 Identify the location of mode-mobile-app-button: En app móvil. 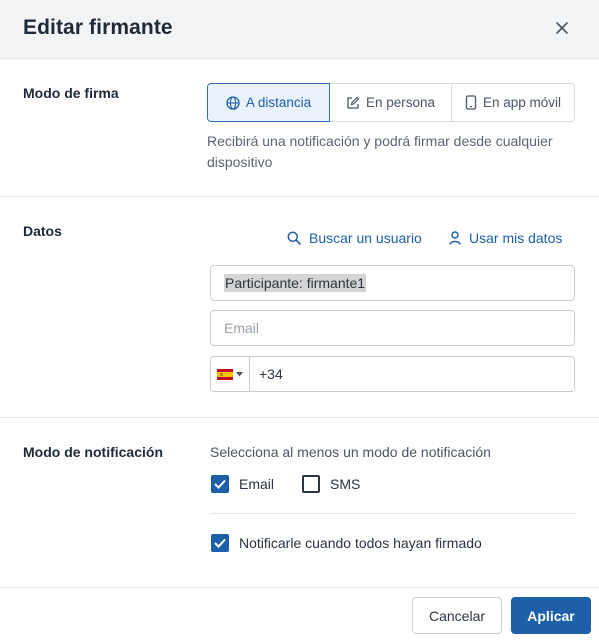
(513, 102).